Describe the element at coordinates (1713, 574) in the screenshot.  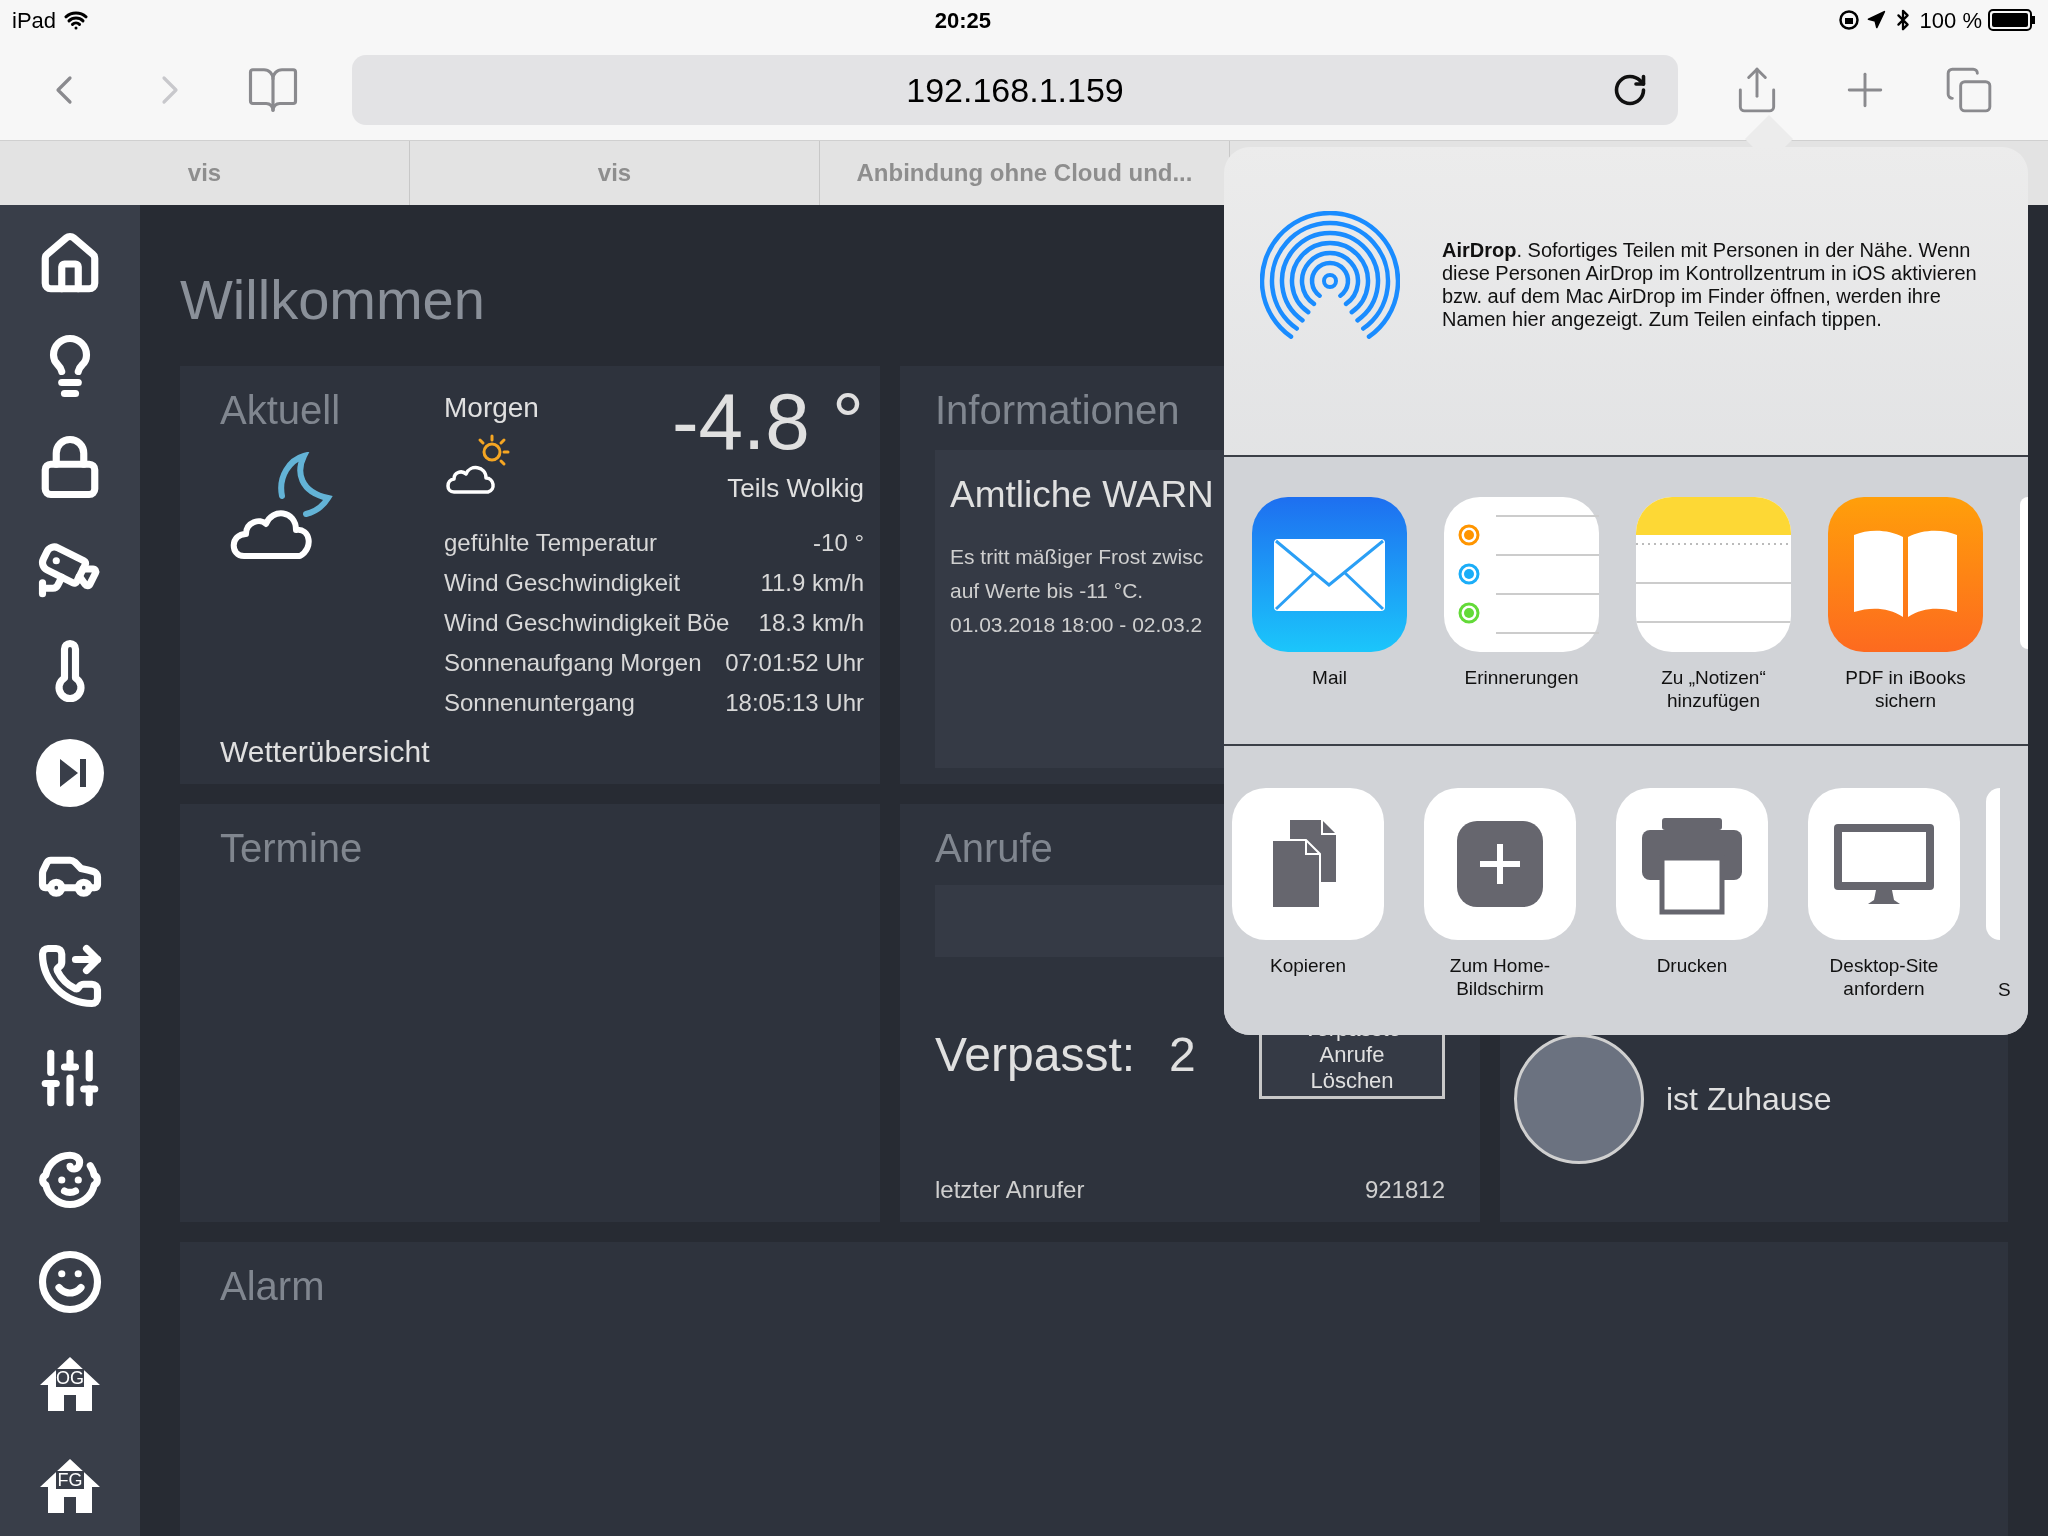
I see `notes-app-icon` at that location.